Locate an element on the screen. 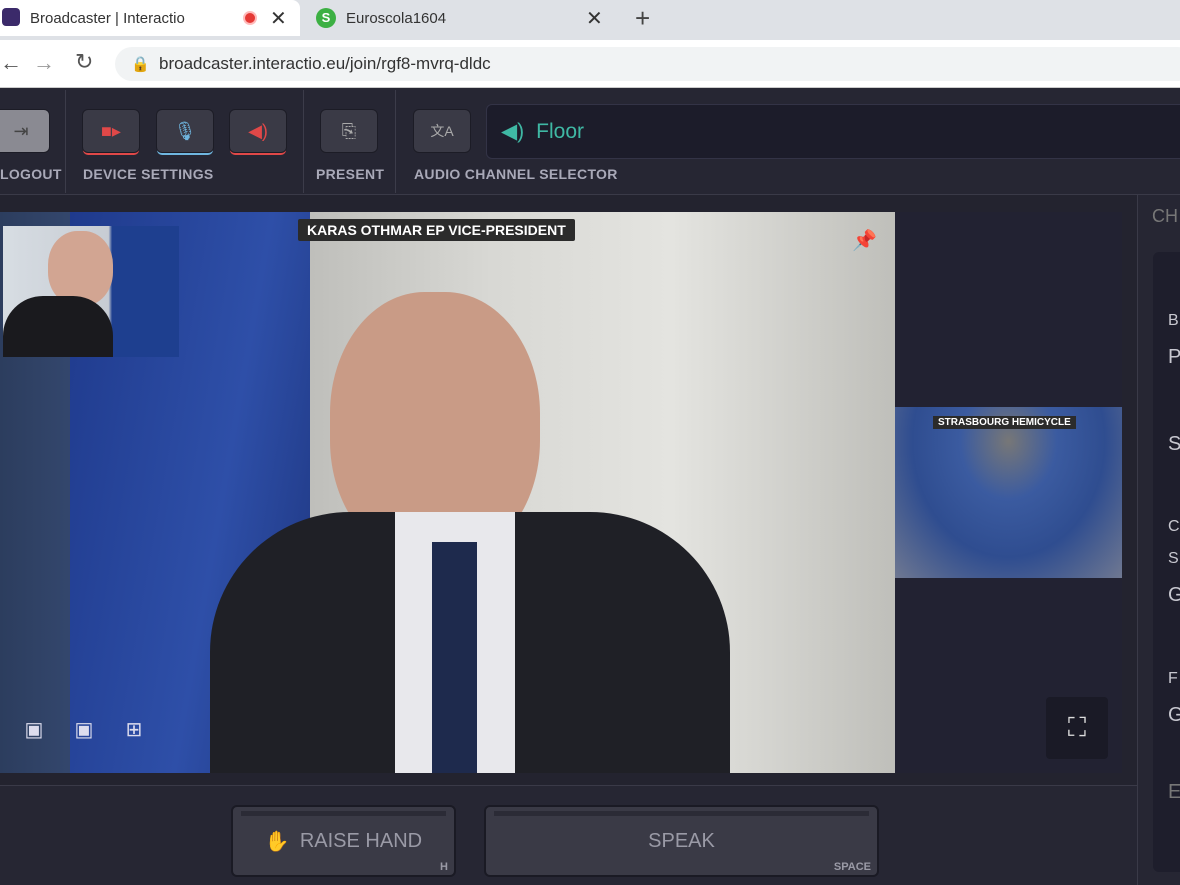 This screenshot has height=885, width=1180. raise-hand-button: ✋ RAISE HAND H is located at coordinates (343, 841).